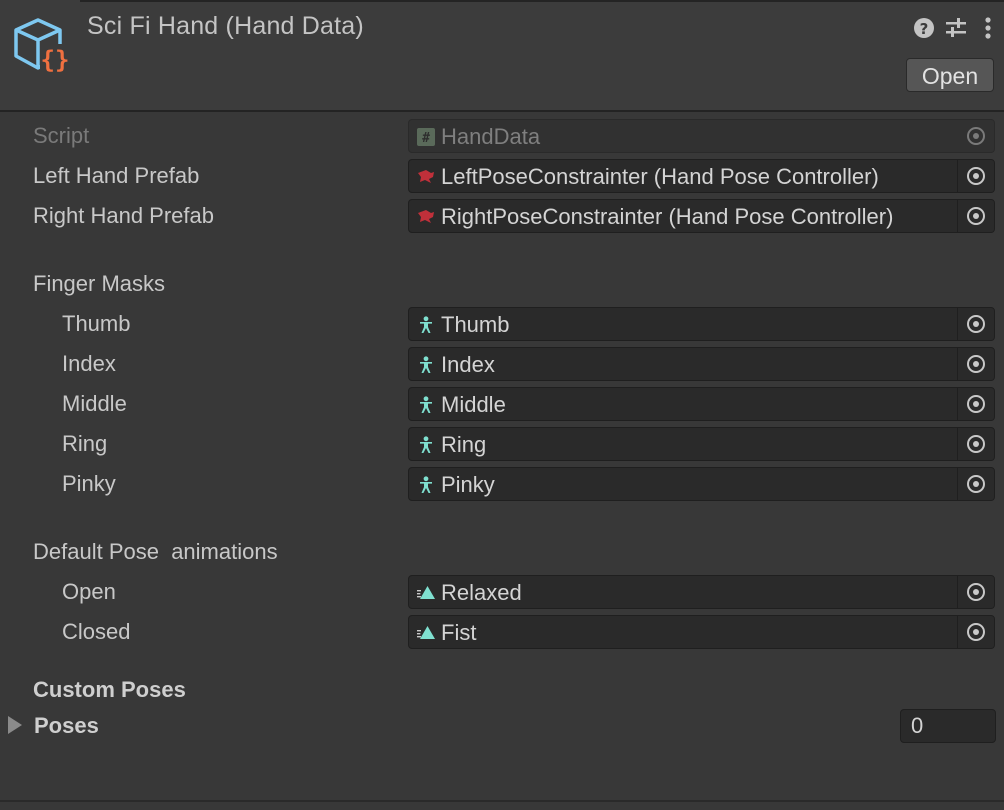 This screenshot has width=1004, height=810. I want to click on default-pose-heading: Default Pose animations, so click(155, 551).